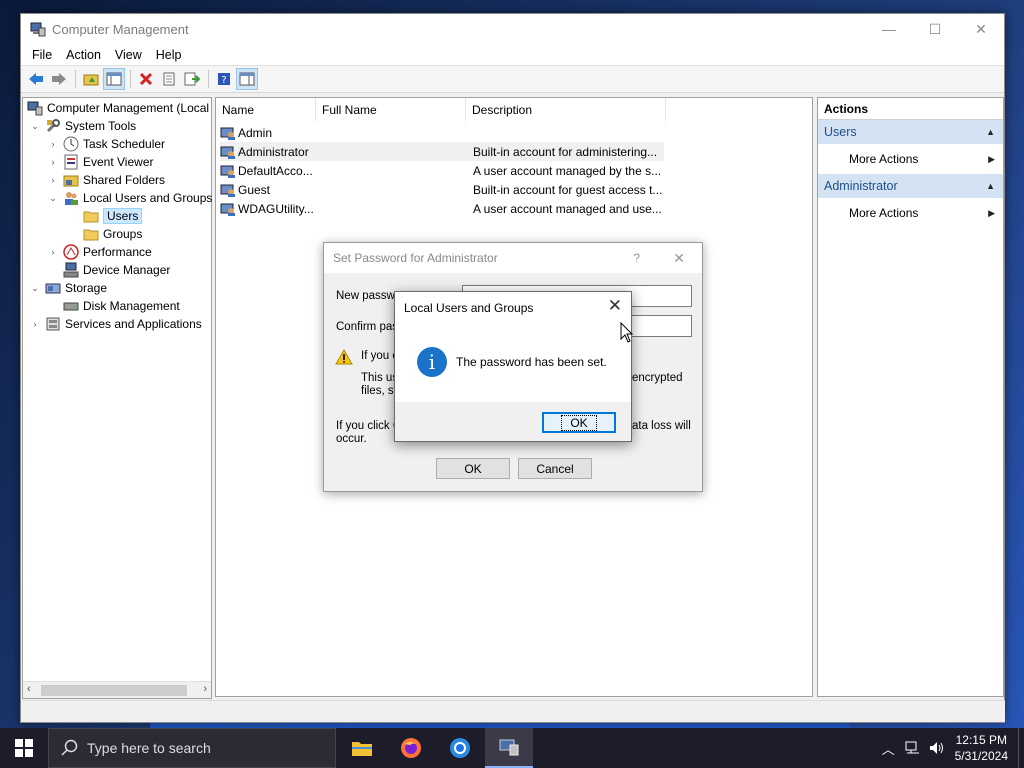 The image size is (1024, 768). What do you see at coordinates (579, 422) in the screenshot?
I see `message-ok-button: OK` at bounding box center [579, 422].